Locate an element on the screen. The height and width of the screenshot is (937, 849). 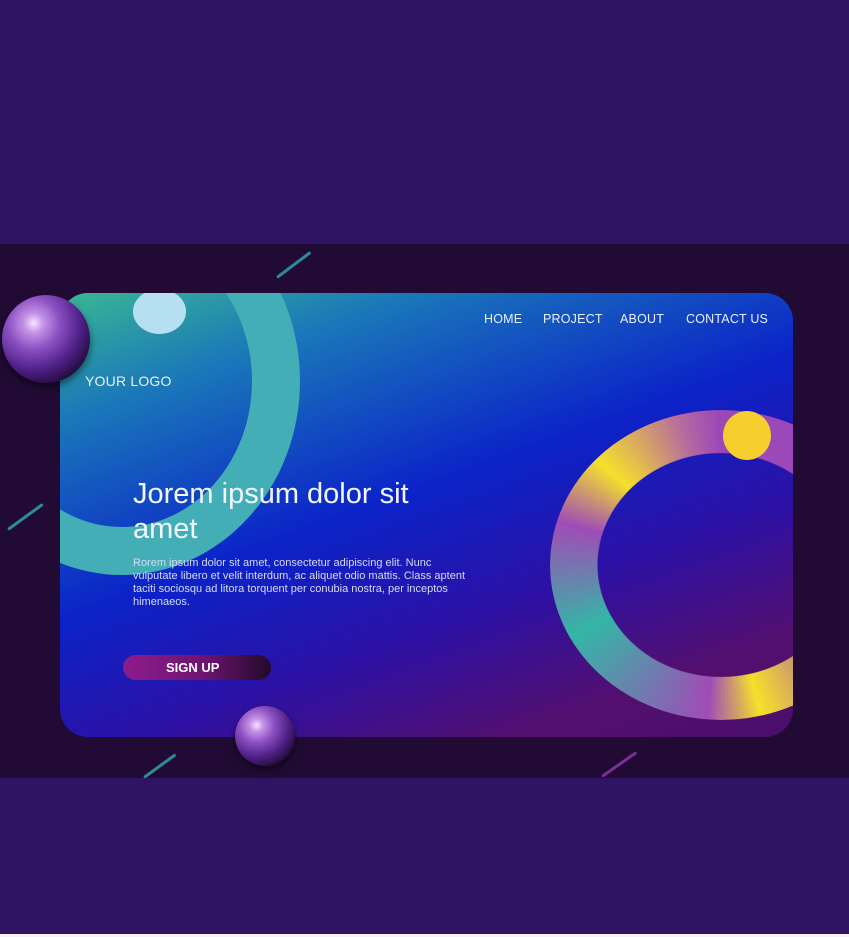
decorative-yellow-dot is located at coordinates (747, 435).